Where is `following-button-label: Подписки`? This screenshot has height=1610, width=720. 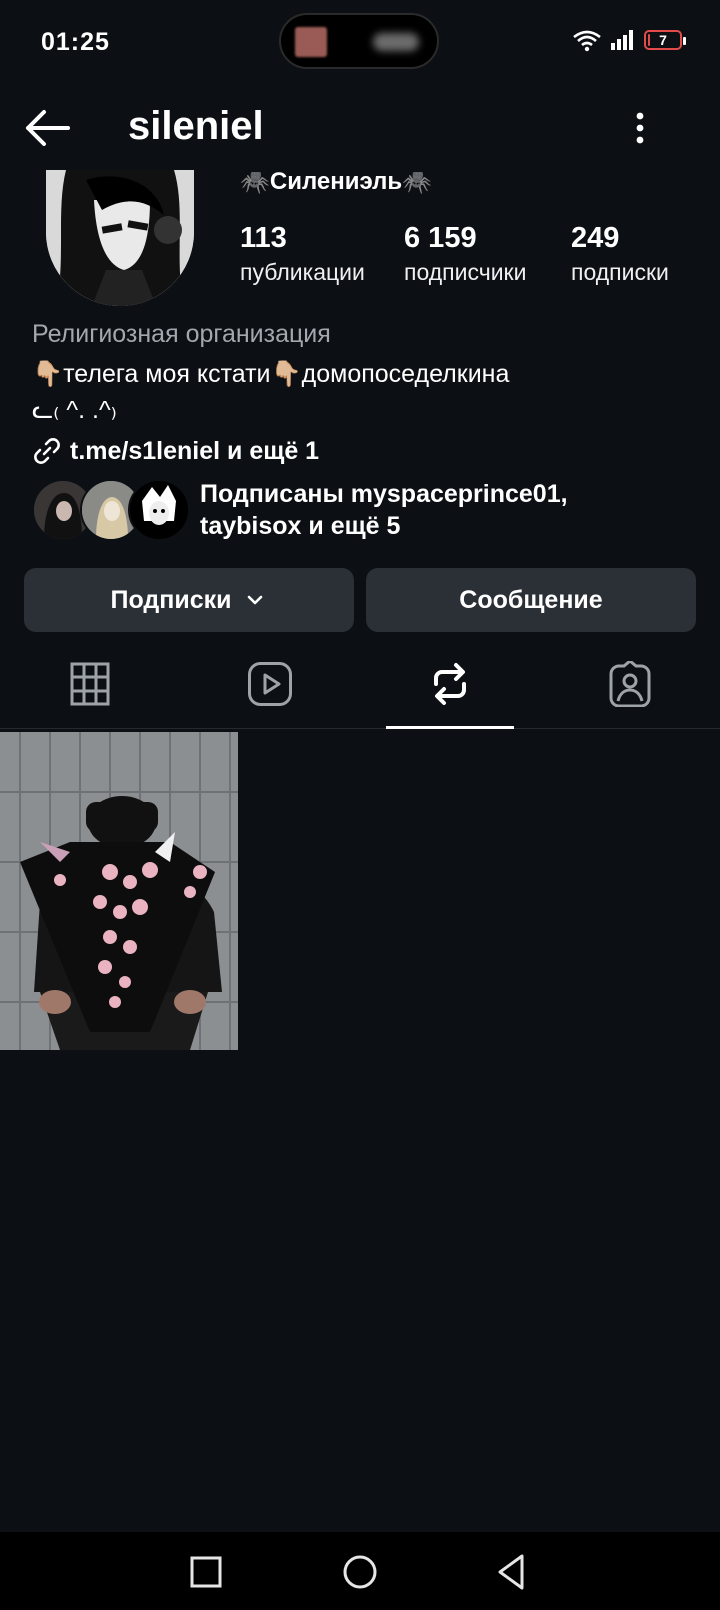
following-button-label: Подписки is located at coordinates (171, 599).